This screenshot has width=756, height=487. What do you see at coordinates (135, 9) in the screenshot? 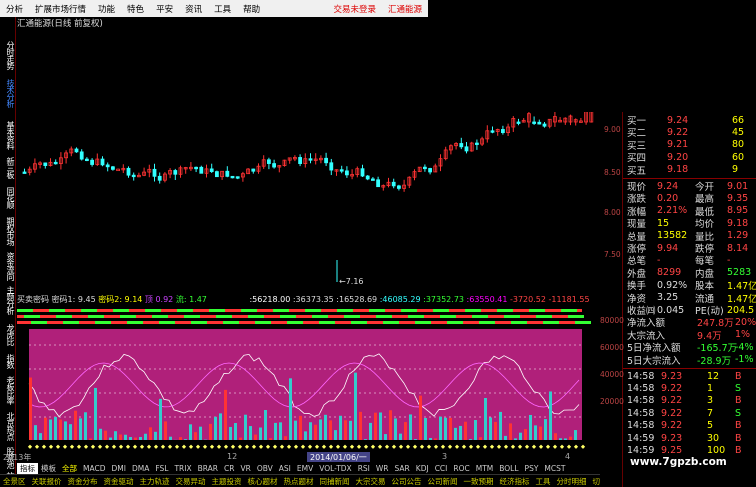
I see `menu-feature: 特色` at bounding box center [135, 9].